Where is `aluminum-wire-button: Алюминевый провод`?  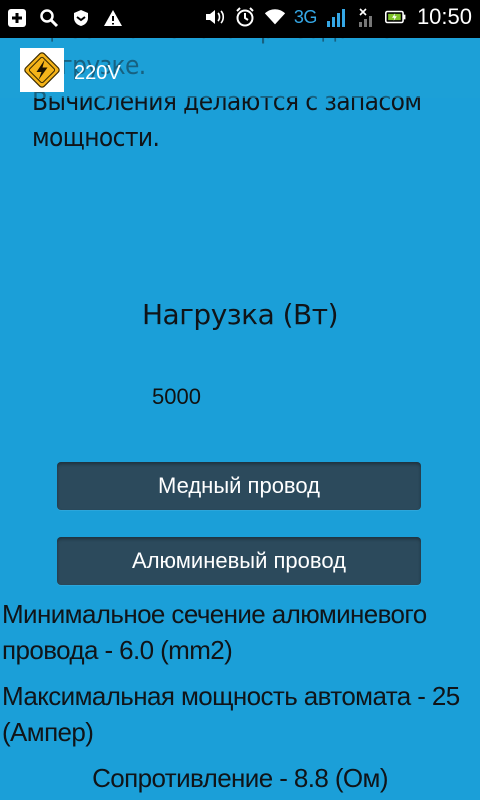 aluminum-wire-button: Алюминевый провод is located at coordinates (239, 561).